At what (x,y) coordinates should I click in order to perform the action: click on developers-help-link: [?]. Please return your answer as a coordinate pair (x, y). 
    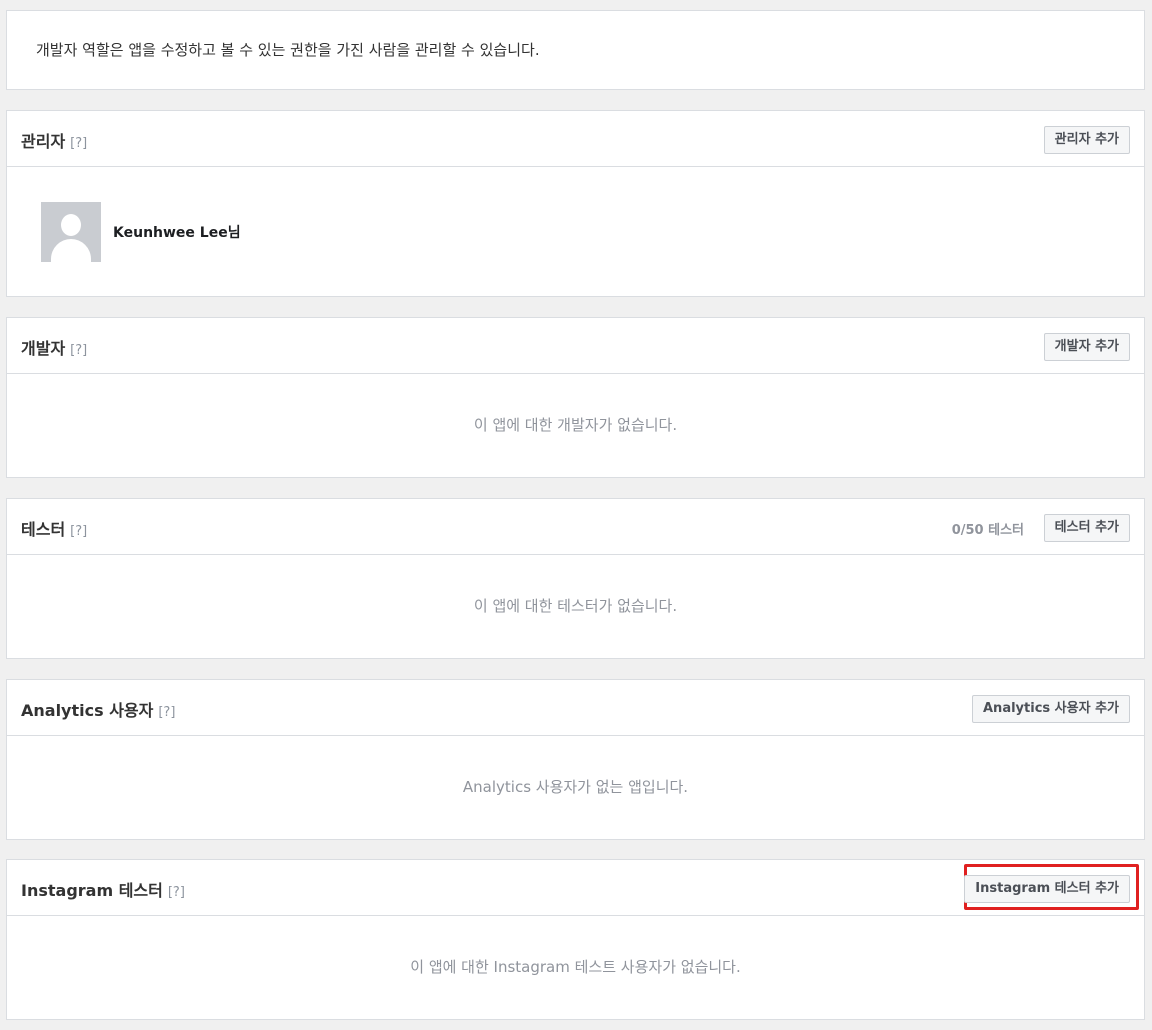
    Looking at the image, I should click on (78, 350).